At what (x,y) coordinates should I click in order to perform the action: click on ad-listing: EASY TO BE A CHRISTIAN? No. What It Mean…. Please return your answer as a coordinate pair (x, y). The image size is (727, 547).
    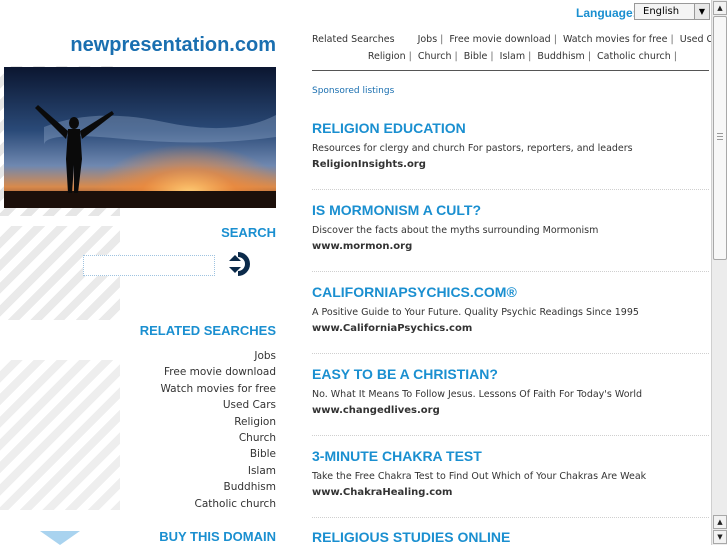
    Looking at the image, I should click on (511, 390).